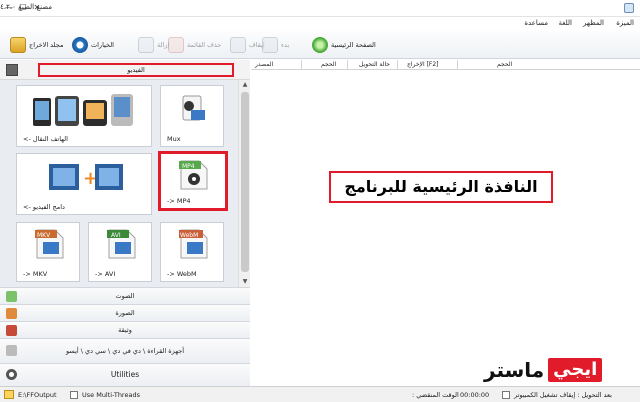  What do you see at coordinates (49, 244) in the screenshot?
I see `mkv-file-icon: MKV` at bounding box center [49, 244].